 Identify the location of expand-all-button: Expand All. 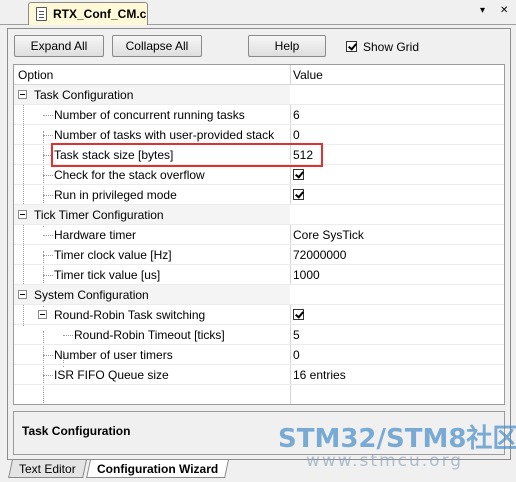
(59, 46).